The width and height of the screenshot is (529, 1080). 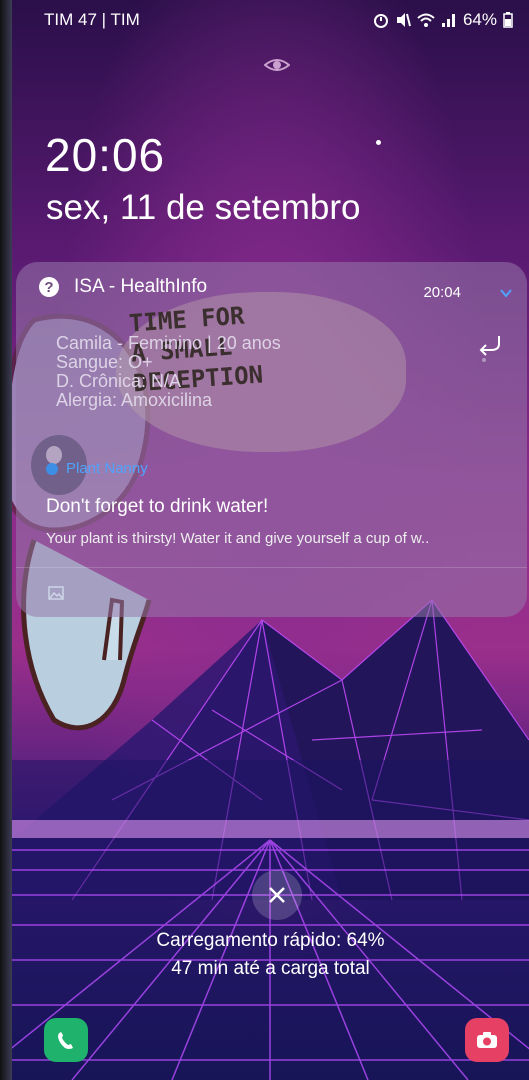 I want to click on charging-status: Carregamento rápido: 64%, so click(x=270, y=940).